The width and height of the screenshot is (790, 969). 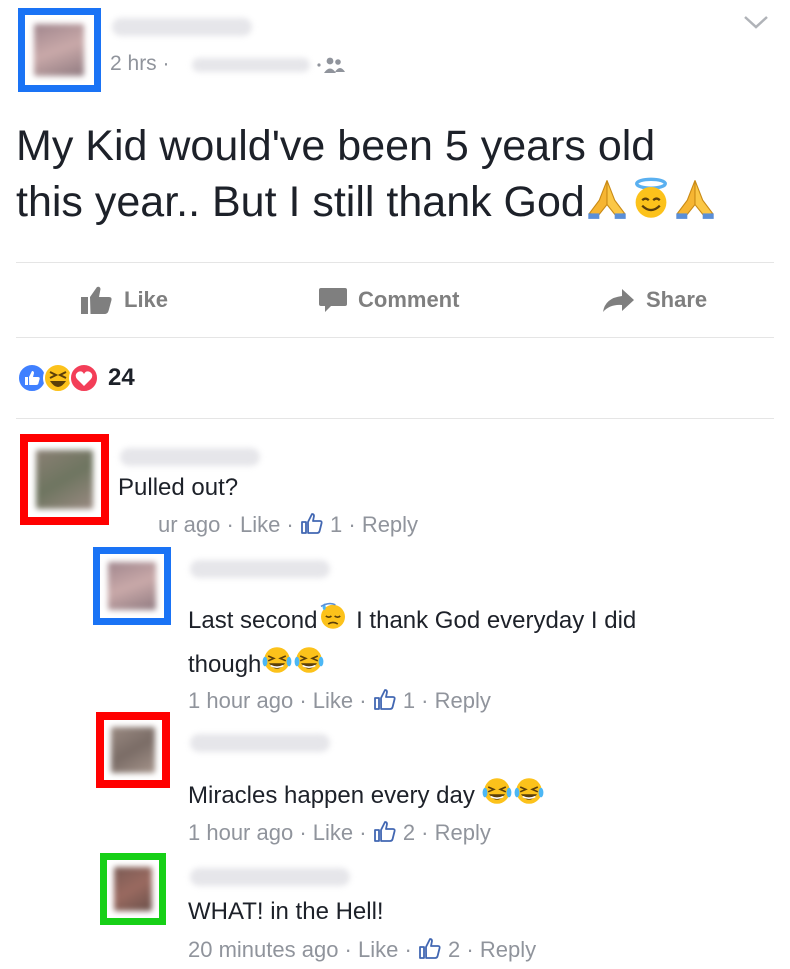 What do you see at coordinates (59, 50) in the screenshot?
I see `post-author-avatar` at bounding box center [59, 50].